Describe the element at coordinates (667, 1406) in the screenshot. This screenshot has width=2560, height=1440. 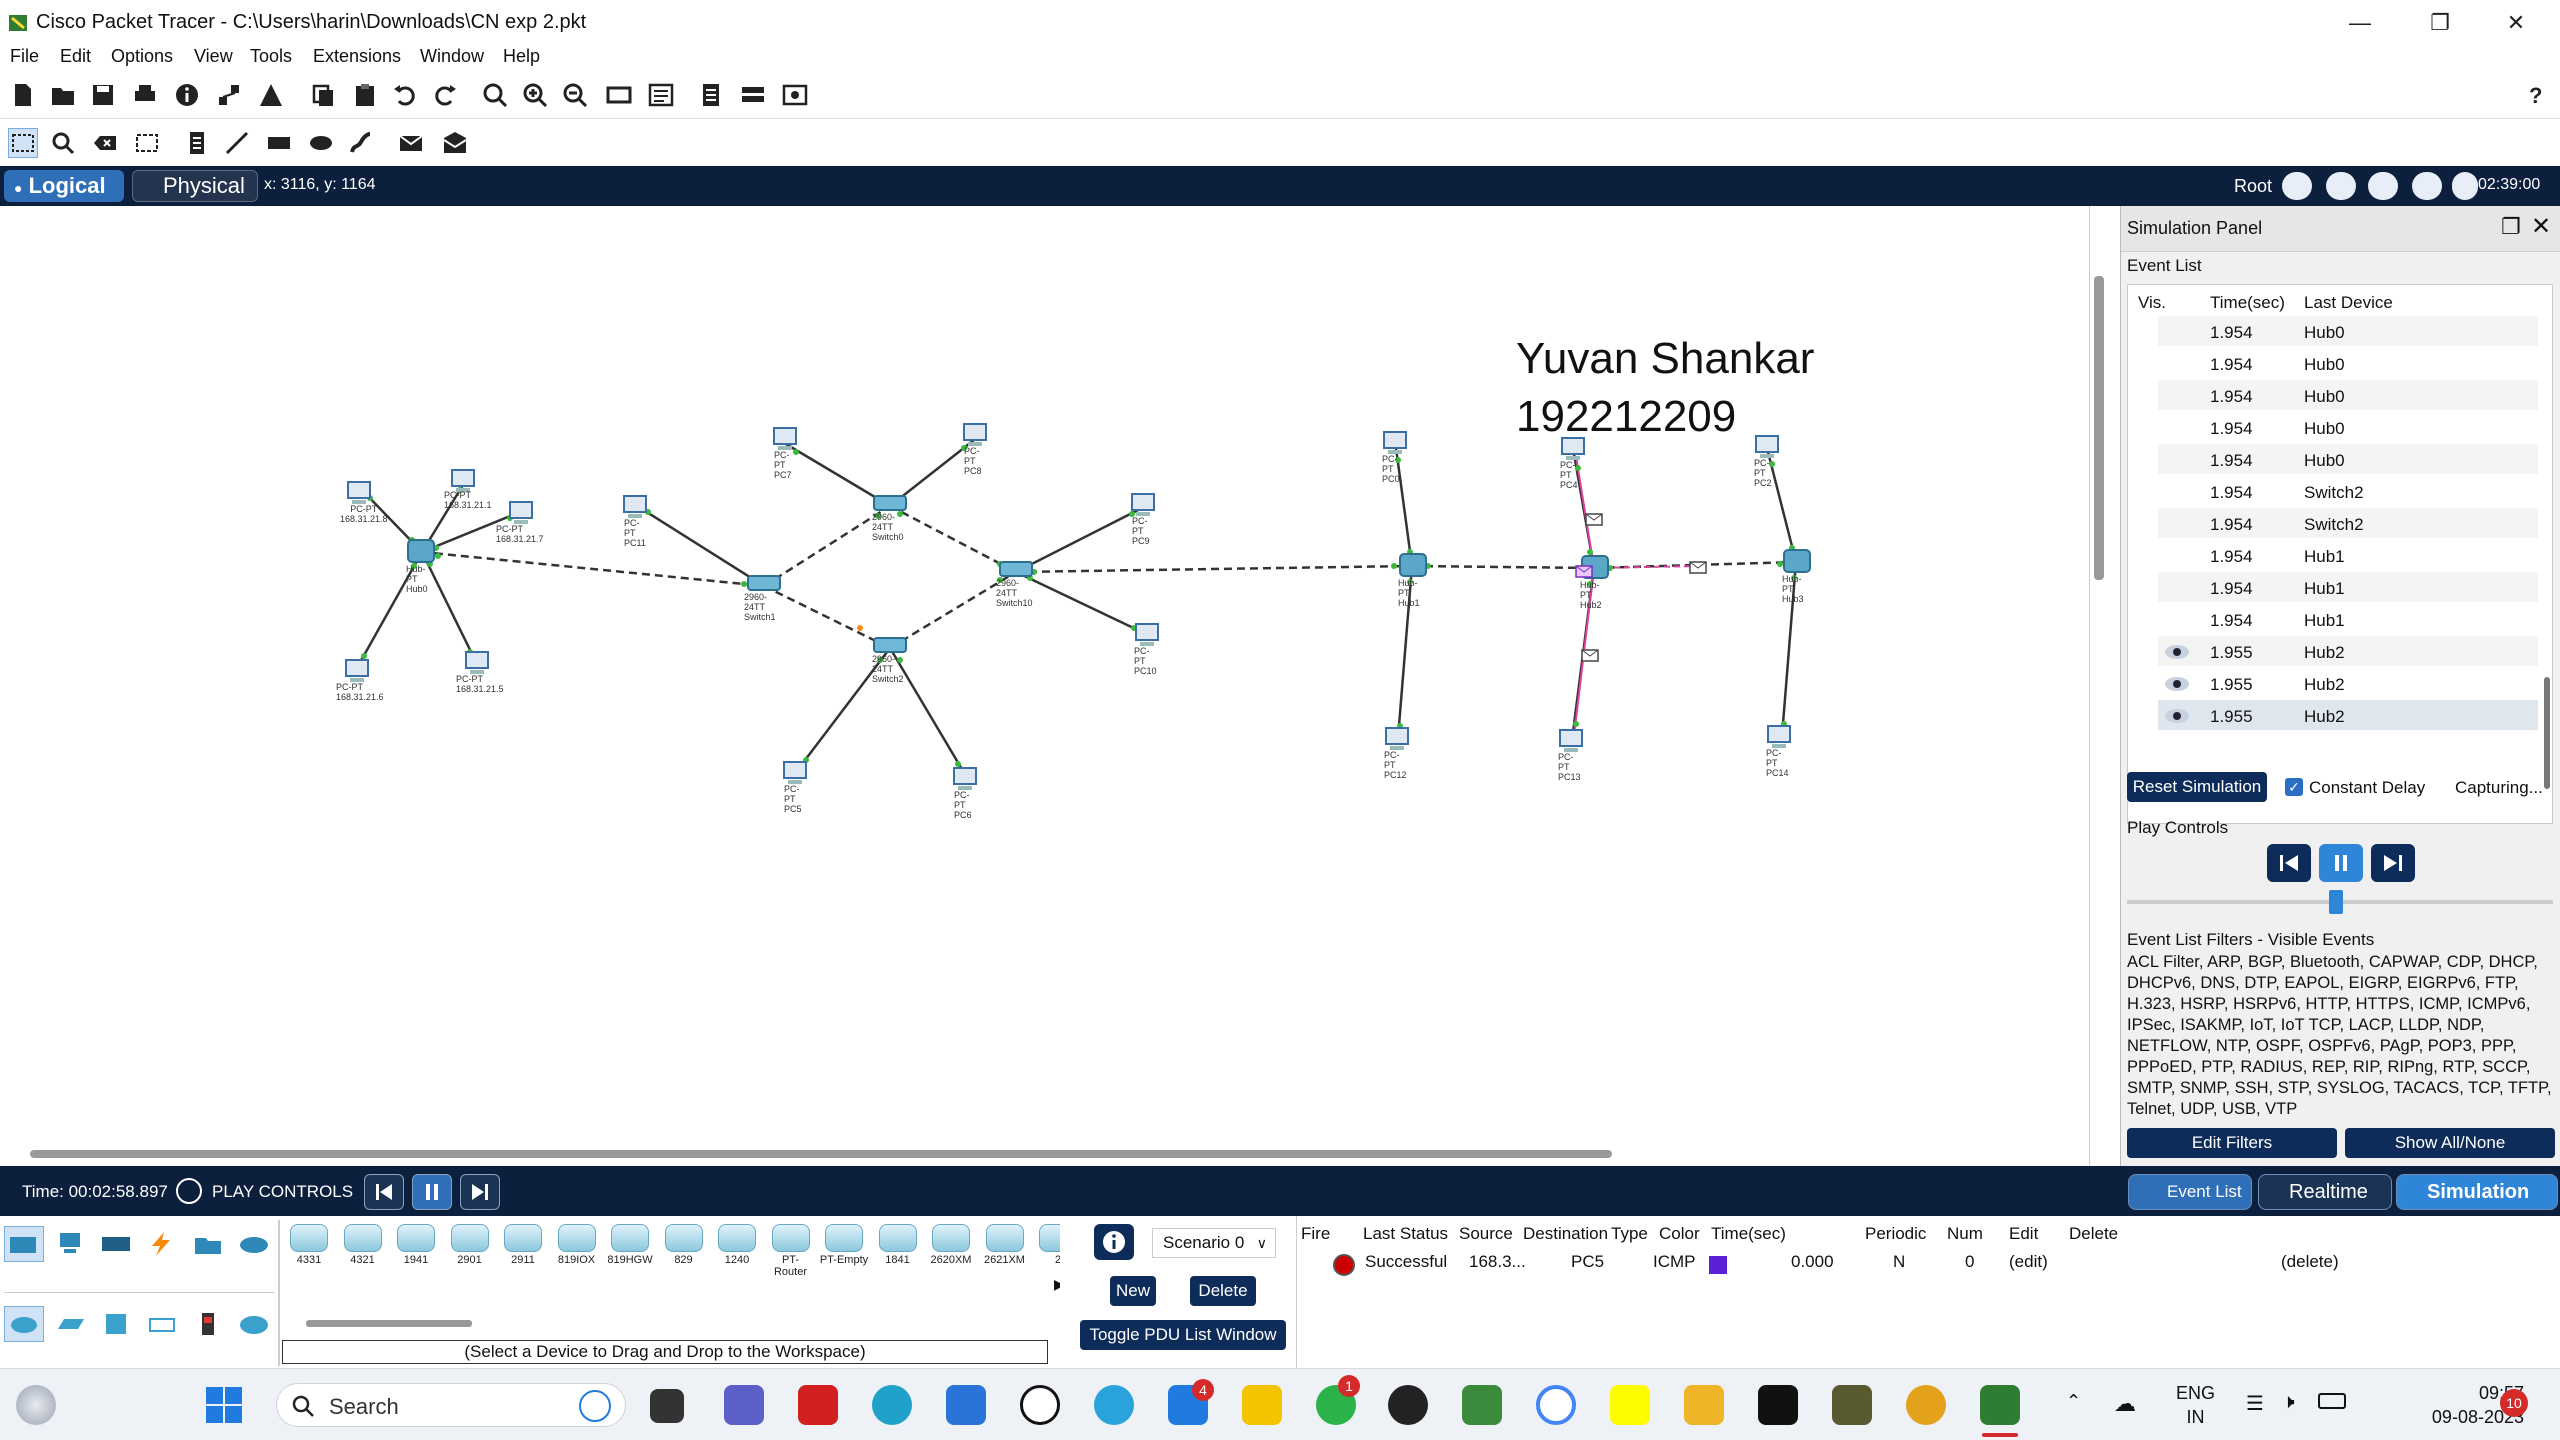
I see `task-view-icon` at that location.